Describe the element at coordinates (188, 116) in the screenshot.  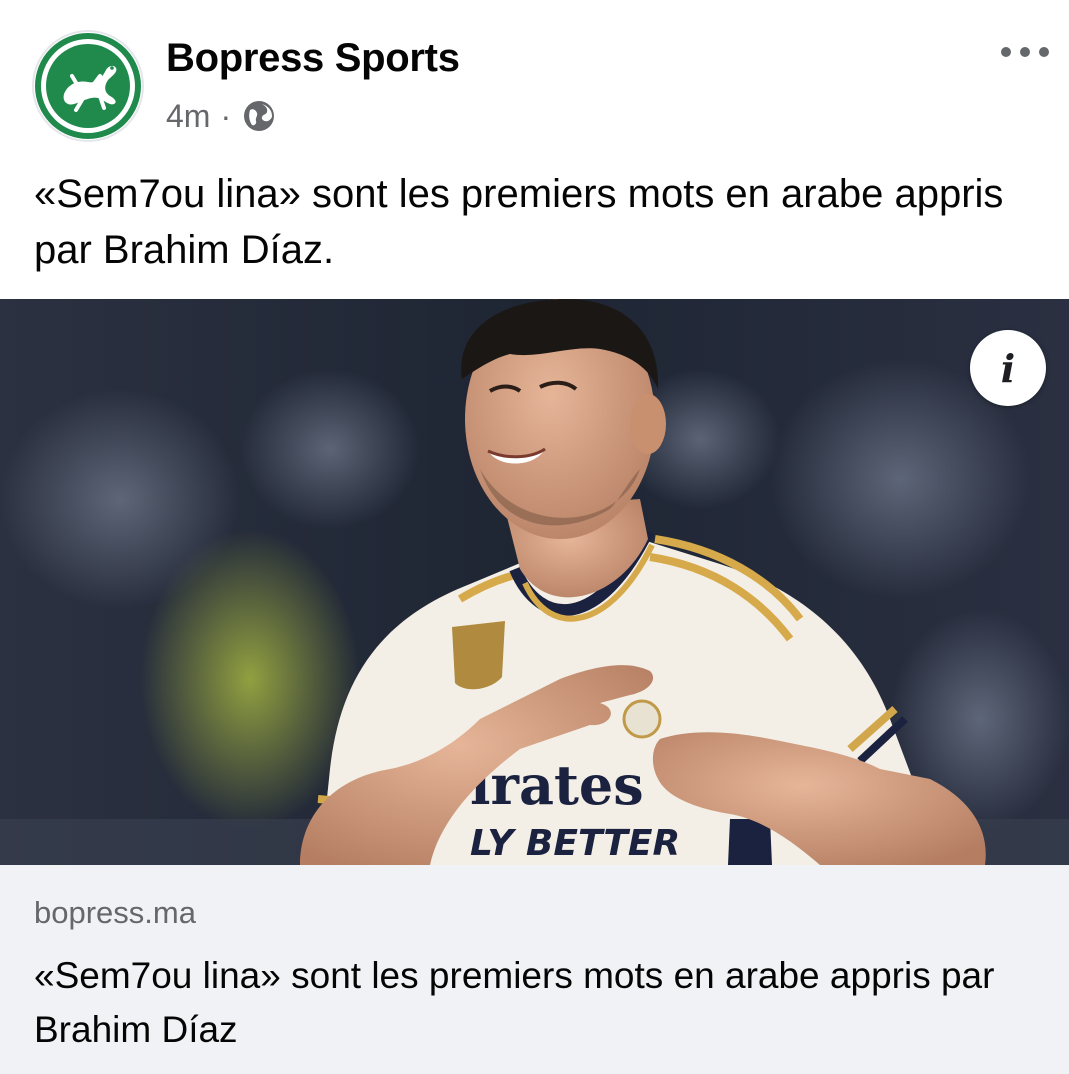
I see `post-timestamp: 4m` at that location.